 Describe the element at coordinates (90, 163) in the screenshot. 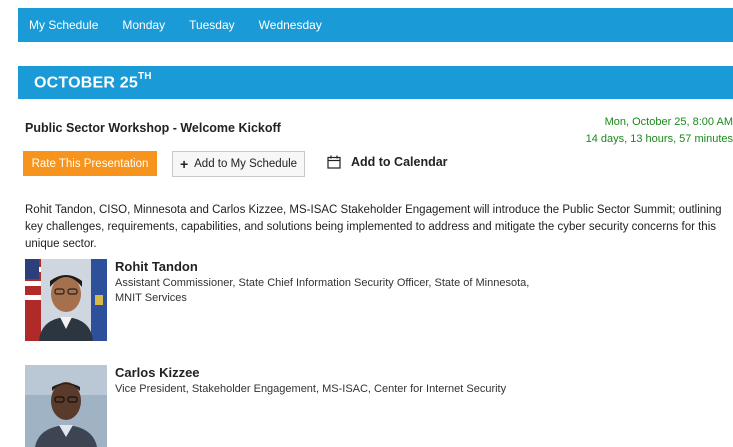

I see `rate-presentation-button: Rate This Presentation` at that location.